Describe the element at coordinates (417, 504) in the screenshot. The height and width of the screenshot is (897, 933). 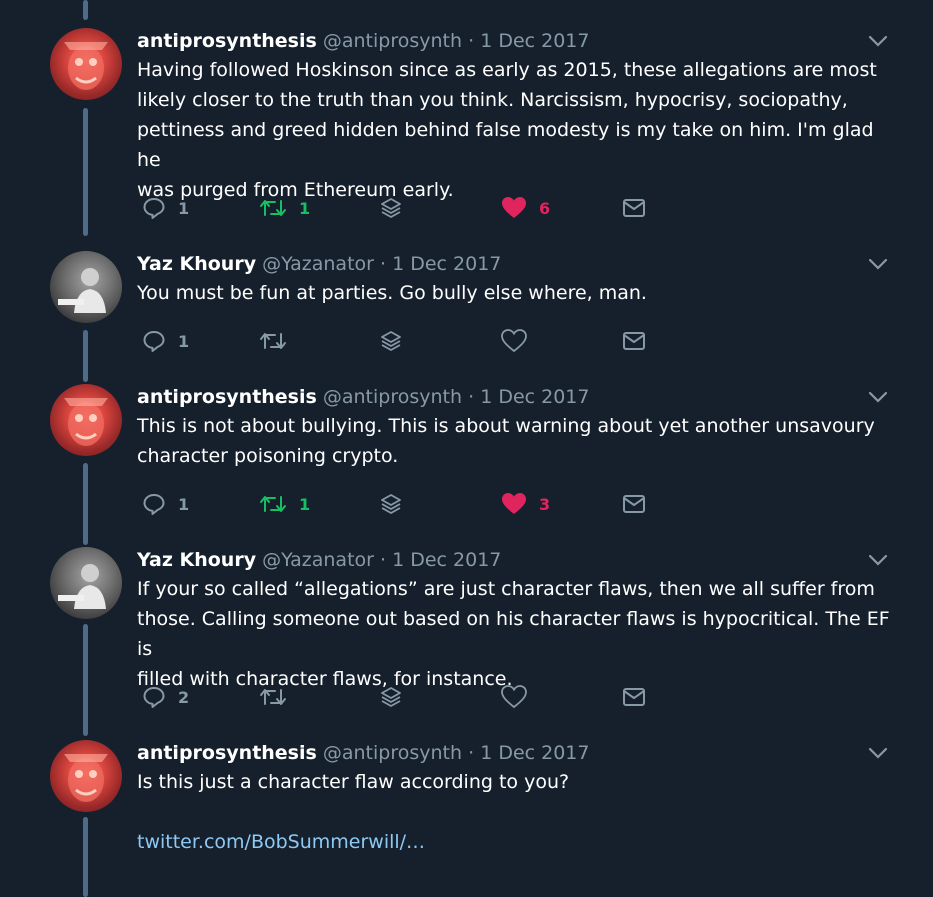
I see `tweet-actions: 1 1 3` at that location.